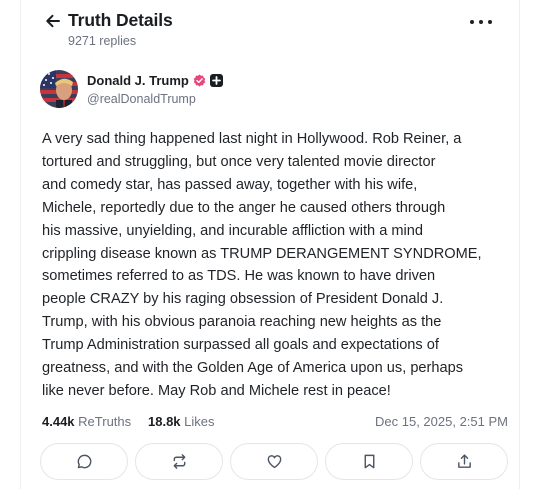 The height and width of the screenshot is (489, 534). I want to click on likes-label: Likes, so click(199, 421).